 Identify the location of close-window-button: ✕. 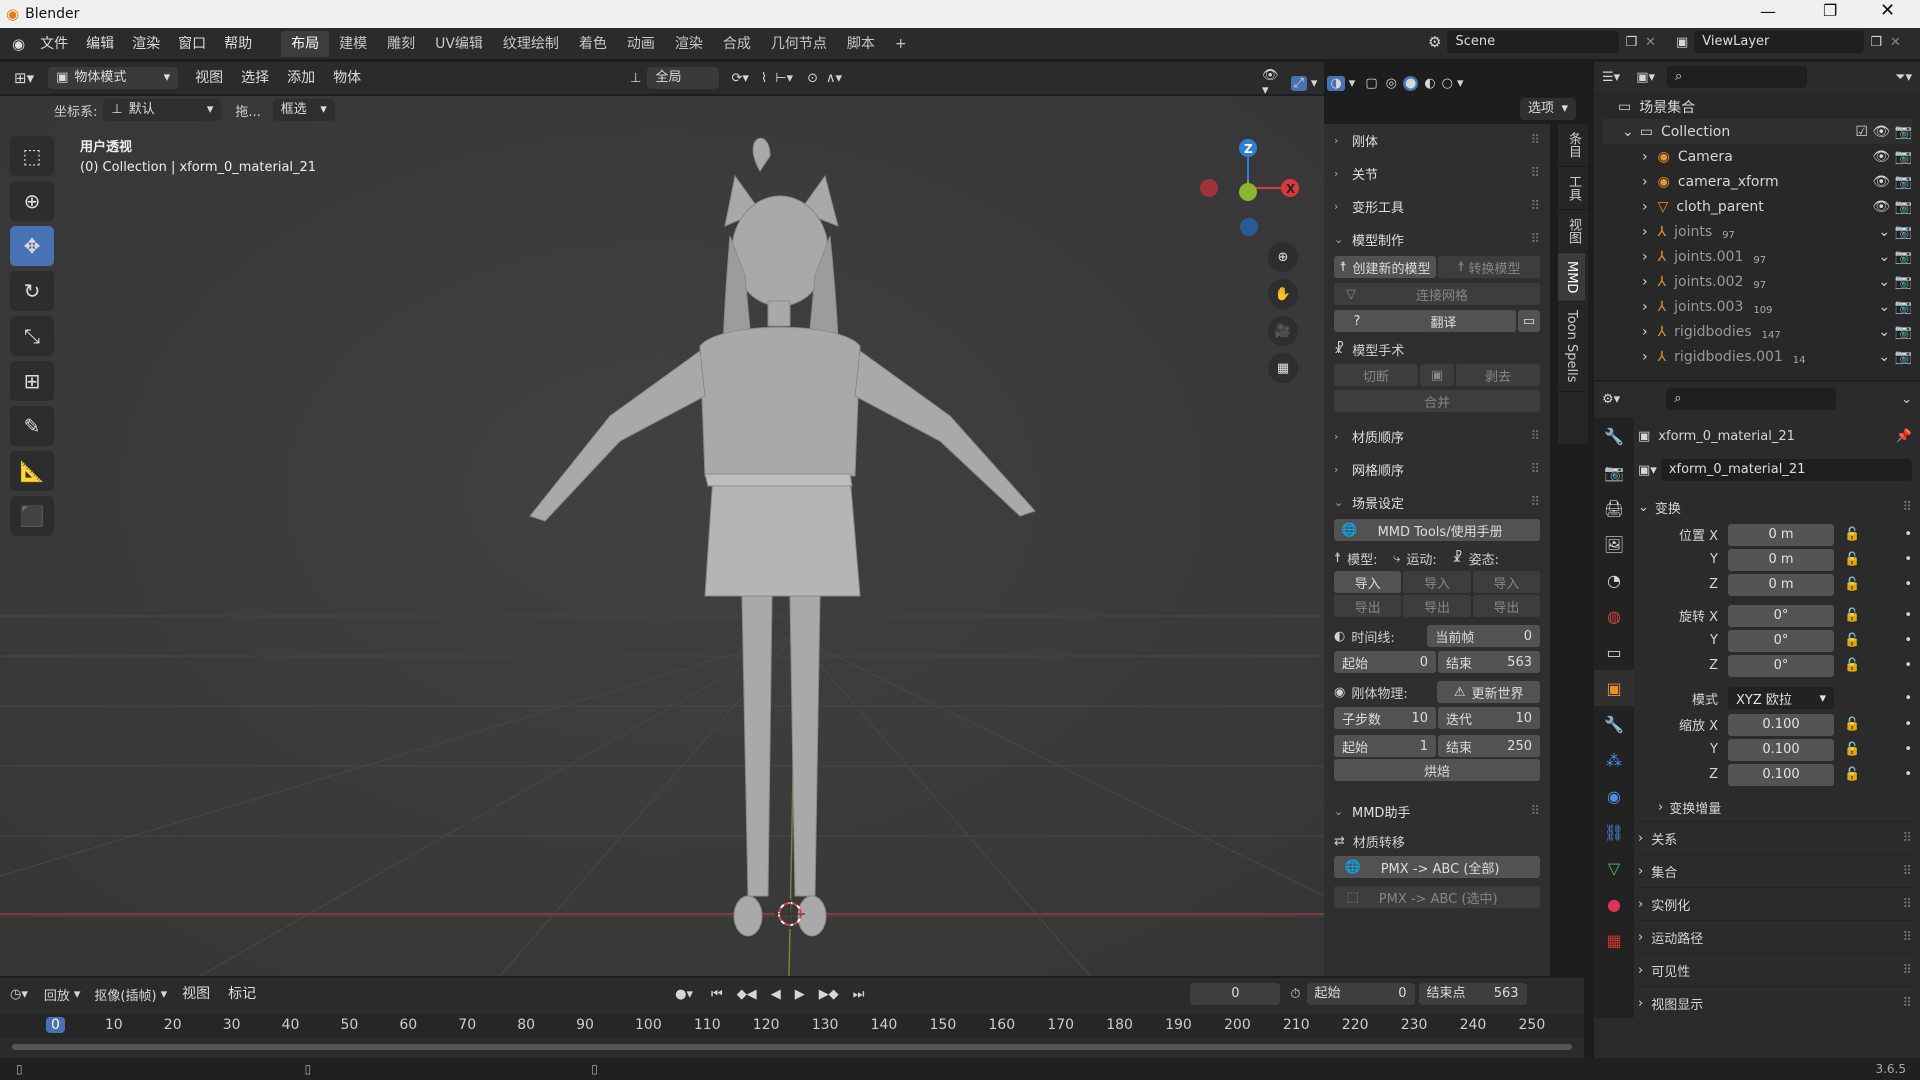
(1887, 10).